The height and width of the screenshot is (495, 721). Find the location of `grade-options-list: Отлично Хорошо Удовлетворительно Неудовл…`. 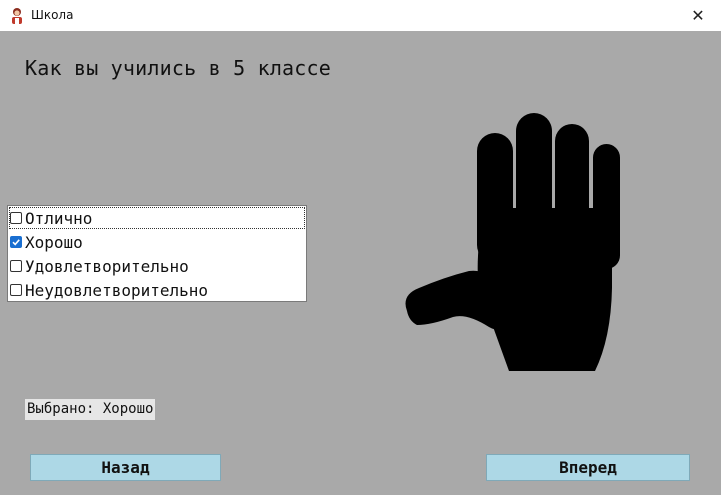

grade-options-list: Отлично Хорошо Удовлетворительно Неудовл… is located at coordinates (157, 253).